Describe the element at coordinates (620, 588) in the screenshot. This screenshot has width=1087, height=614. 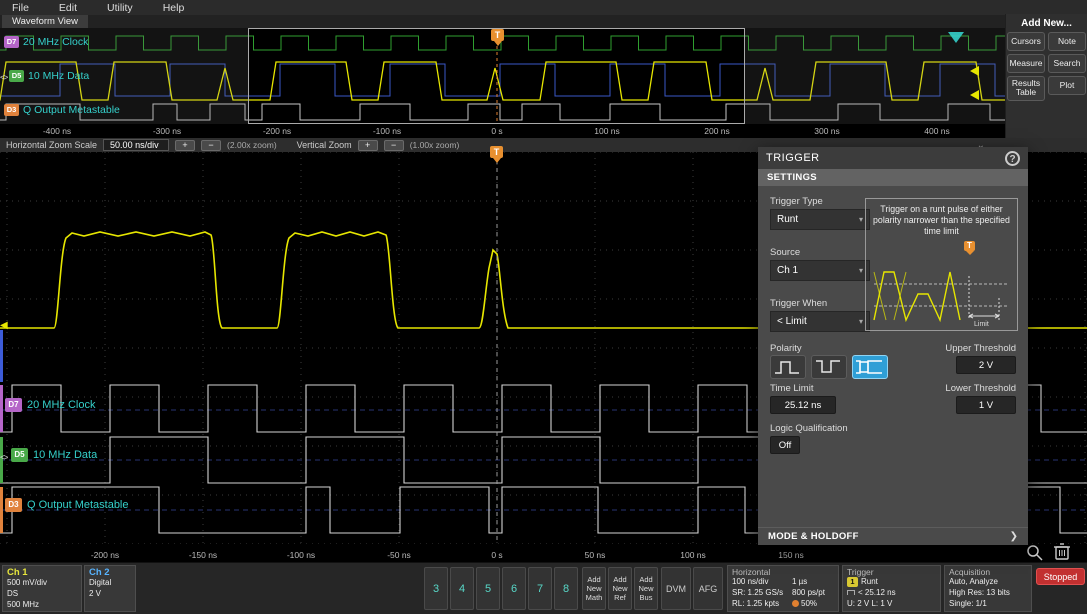
I see `add-new-ref-button: Add New Ref` at that location.